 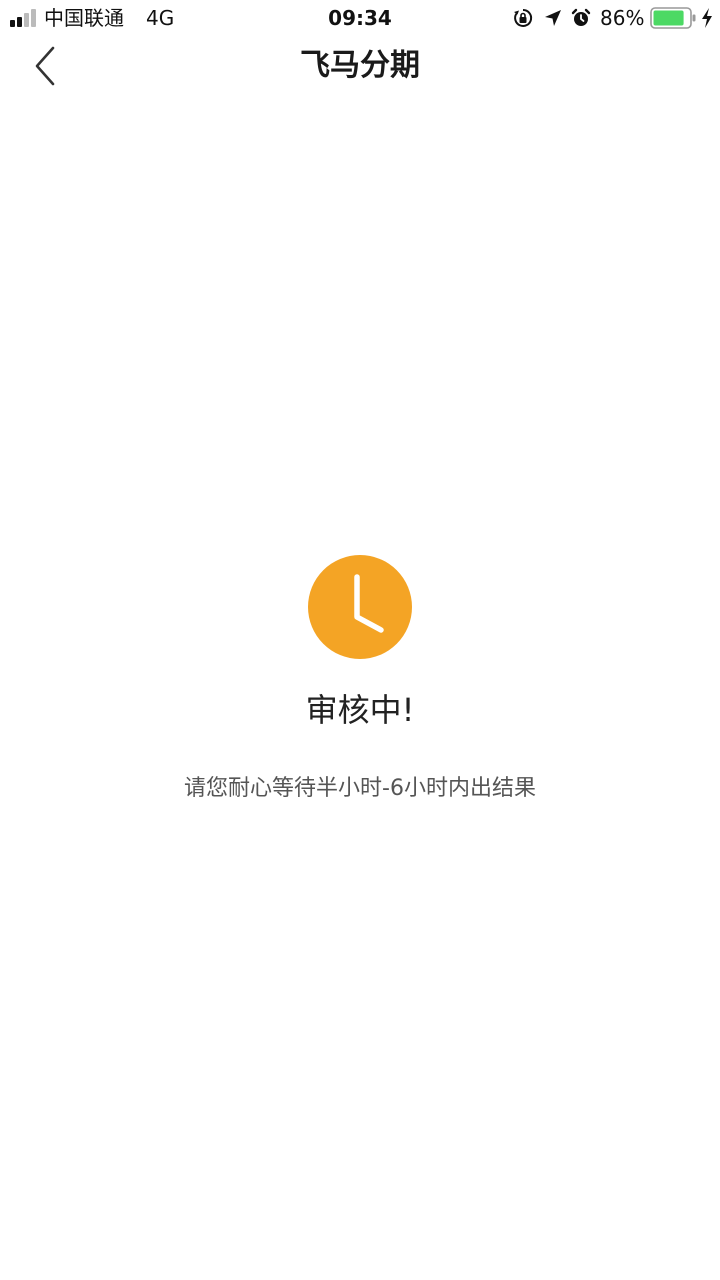 What do you see at coordinates (360, 607) in the screenshot?
I see `clock-icon` at bounding box center [360, 607].